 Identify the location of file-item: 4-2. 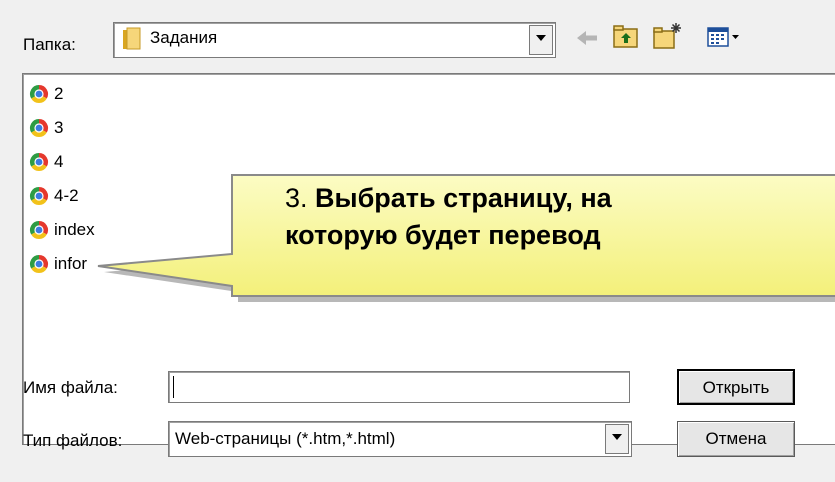
(54, 196).